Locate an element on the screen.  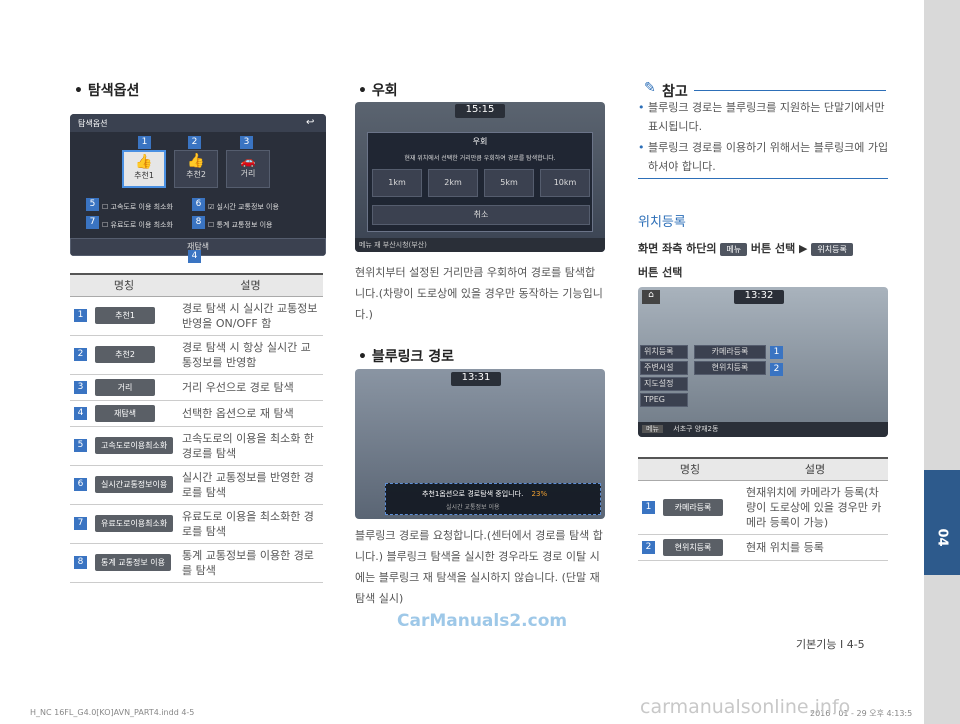
bluelink-progress-popup: 추천1옵션으로 경로탐색 중입니다. 23% 실시간 교통정보 이용 is located at coordinates (493, 499).